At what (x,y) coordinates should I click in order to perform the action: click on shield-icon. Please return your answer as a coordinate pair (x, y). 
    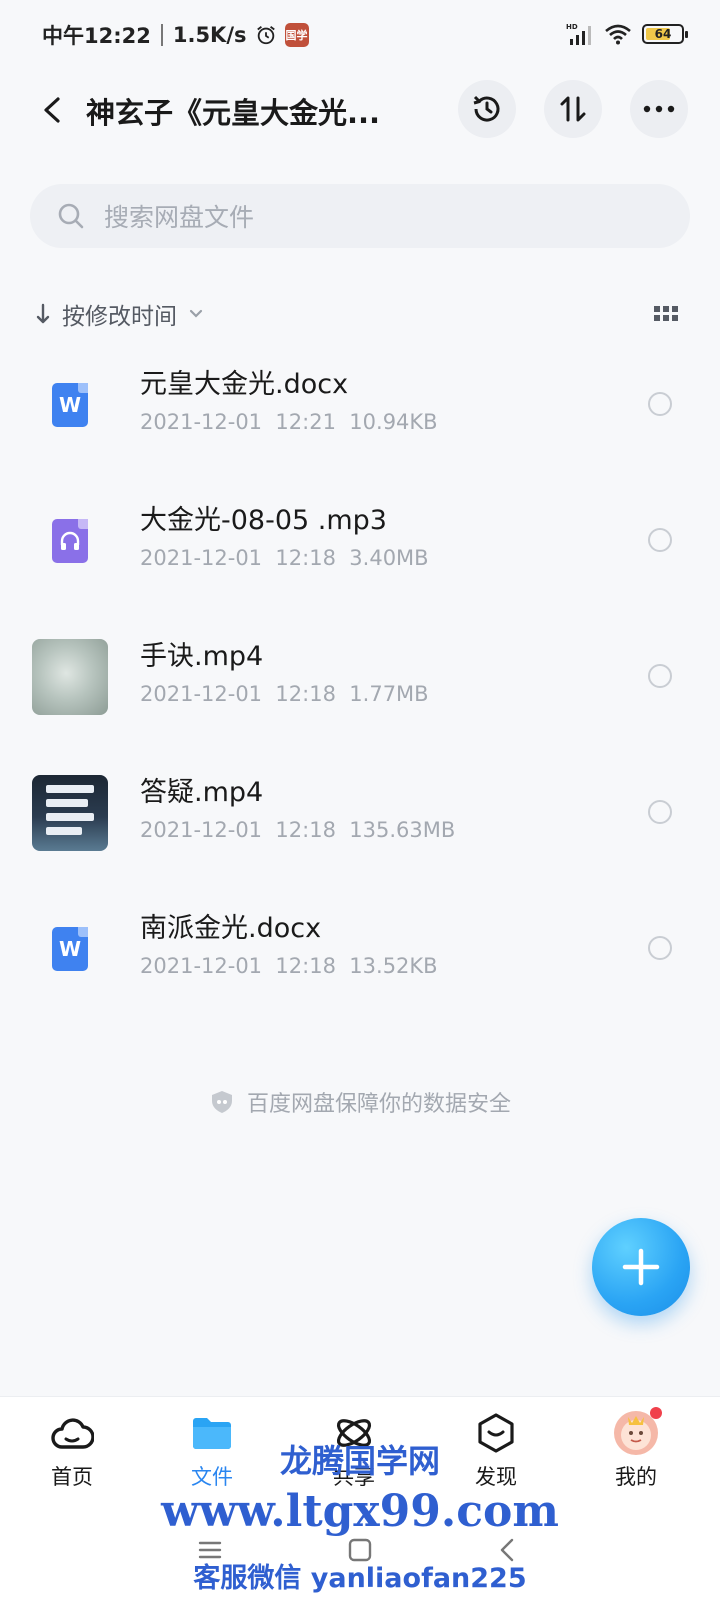
    Looking at the image, I should click on (221, 1102).